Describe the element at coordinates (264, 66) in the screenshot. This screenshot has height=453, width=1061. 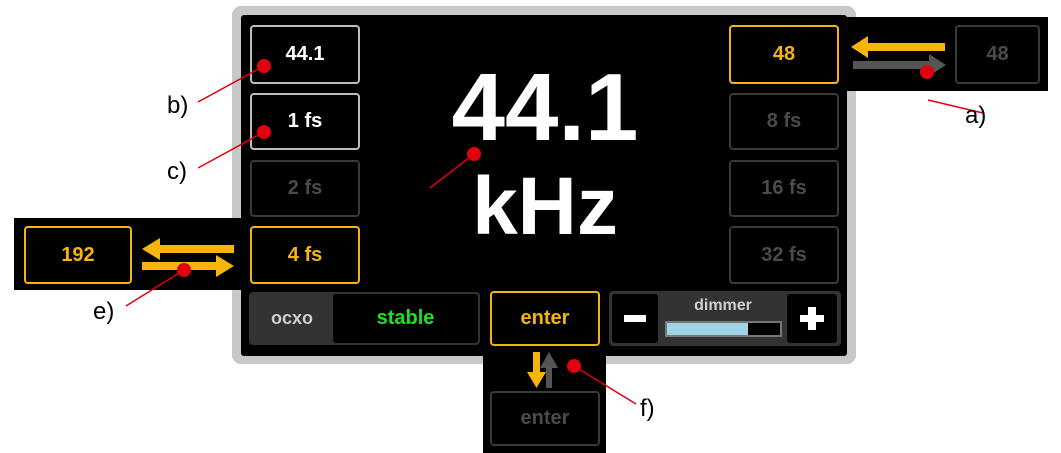
I see `callout-dot-b` at that location.